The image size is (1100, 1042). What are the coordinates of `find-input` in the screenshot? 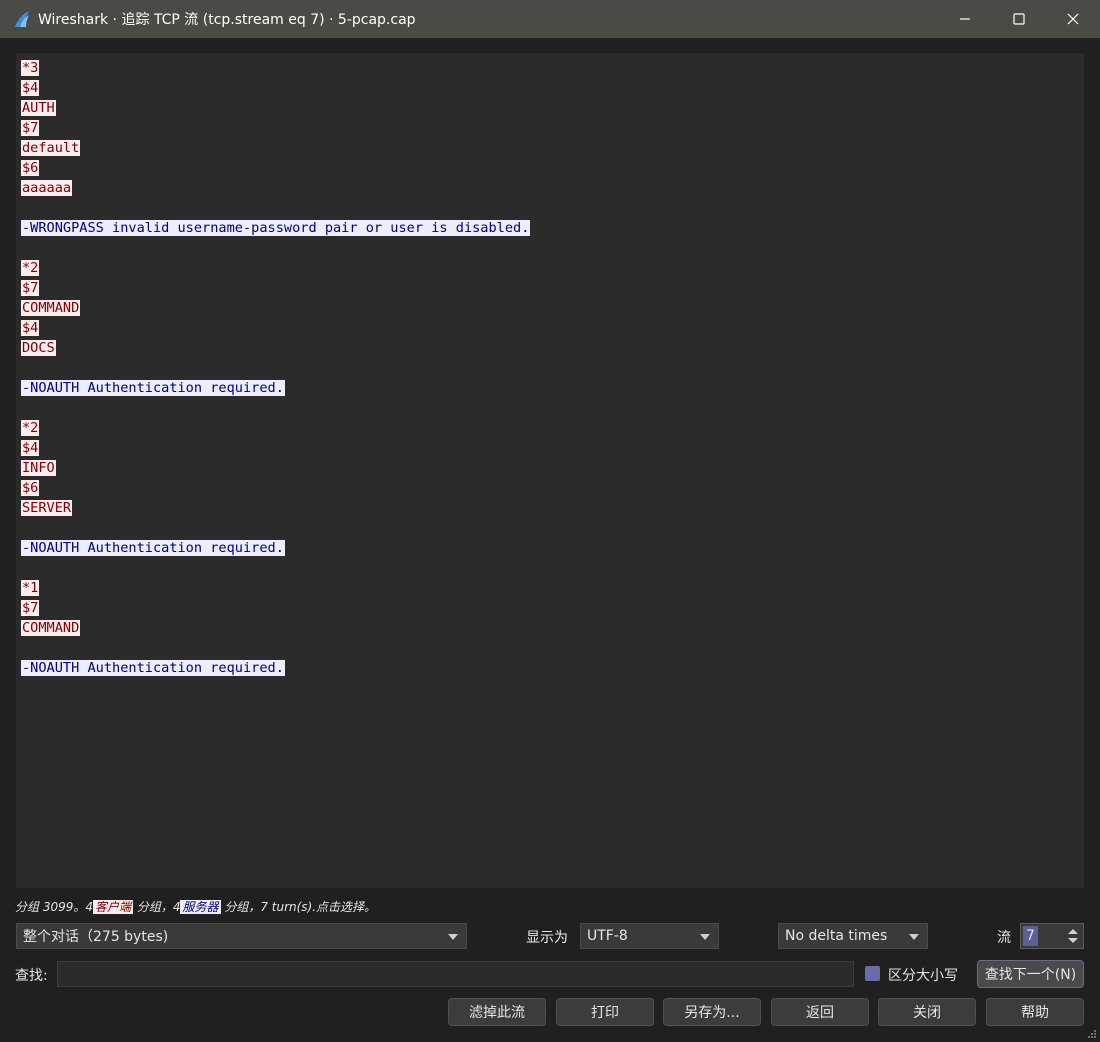 It's located at (455, 974).